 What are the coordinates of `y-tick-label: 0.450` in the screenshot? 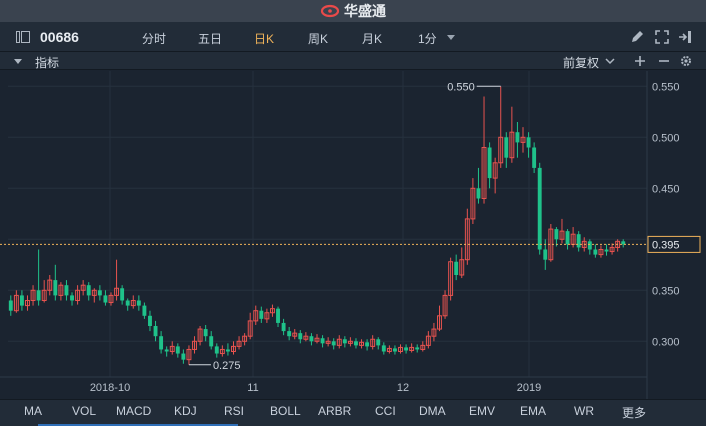 It's located at (666, 189).